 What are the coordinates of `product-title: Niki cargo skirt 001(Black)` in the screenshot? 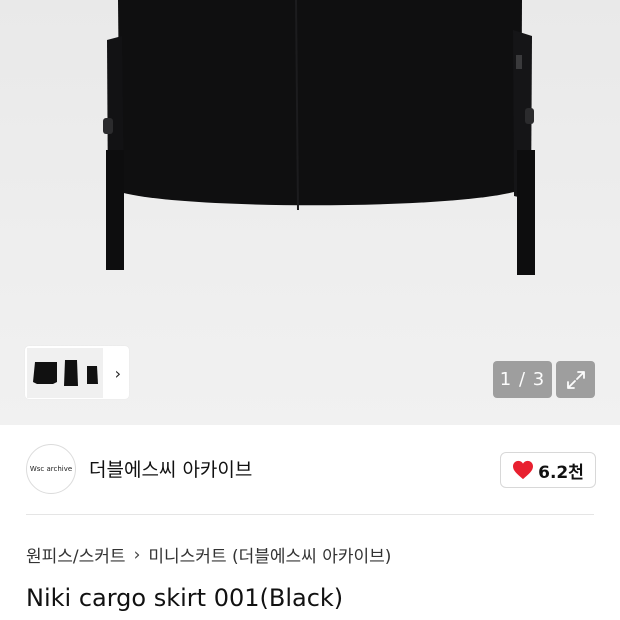 It's located at (185, 598).